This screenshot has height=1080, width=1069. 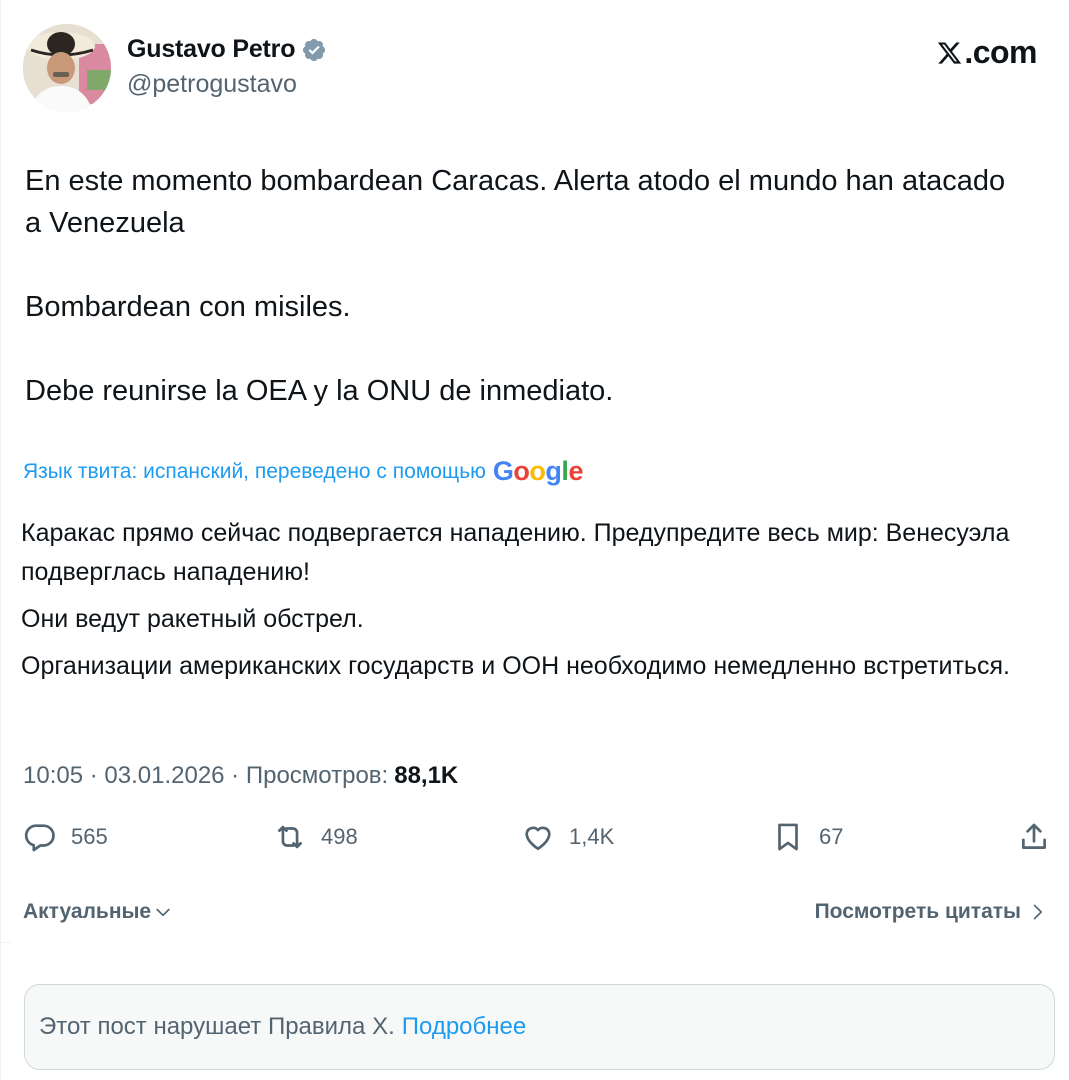 I want to click on views-label: Просмотров:, so click(x=317, y=775).